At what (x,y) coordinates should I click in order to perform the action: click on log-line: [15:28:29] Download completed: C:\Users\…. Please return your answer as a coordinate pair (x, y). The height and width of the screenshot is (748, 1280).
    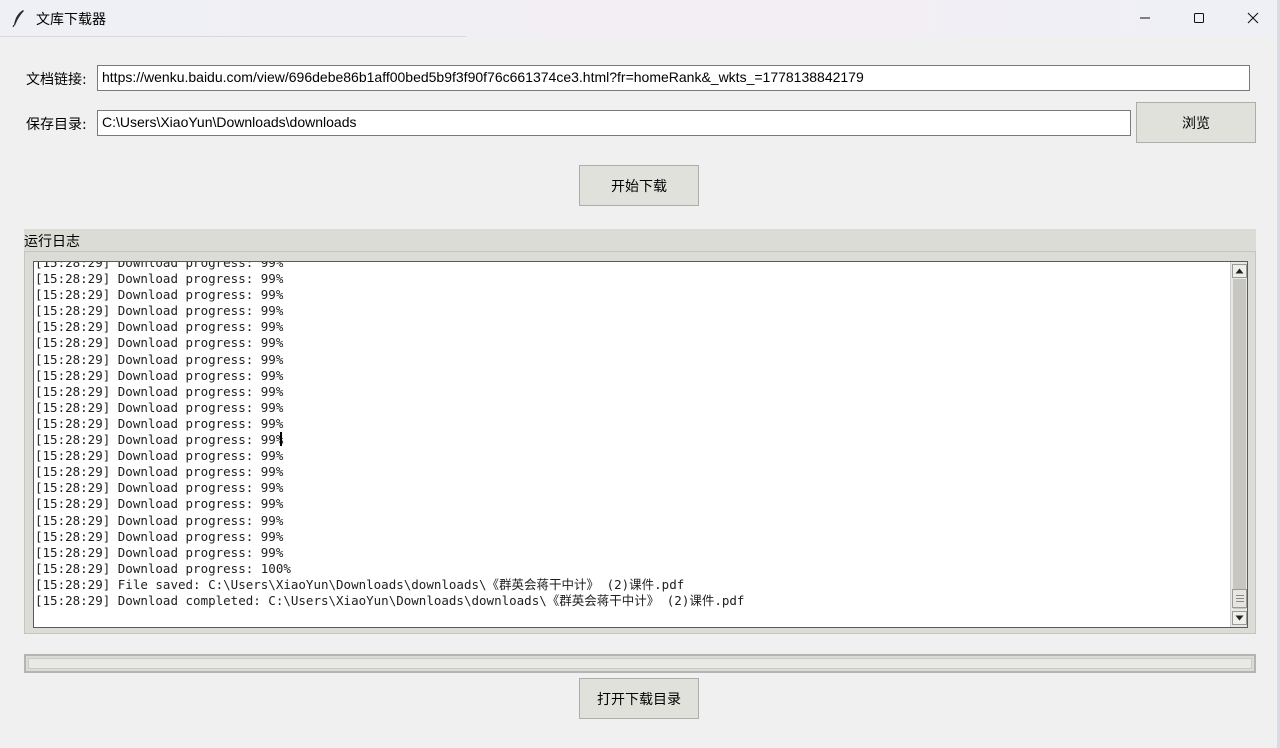
    Looking at the image, I should click on (390, 600).